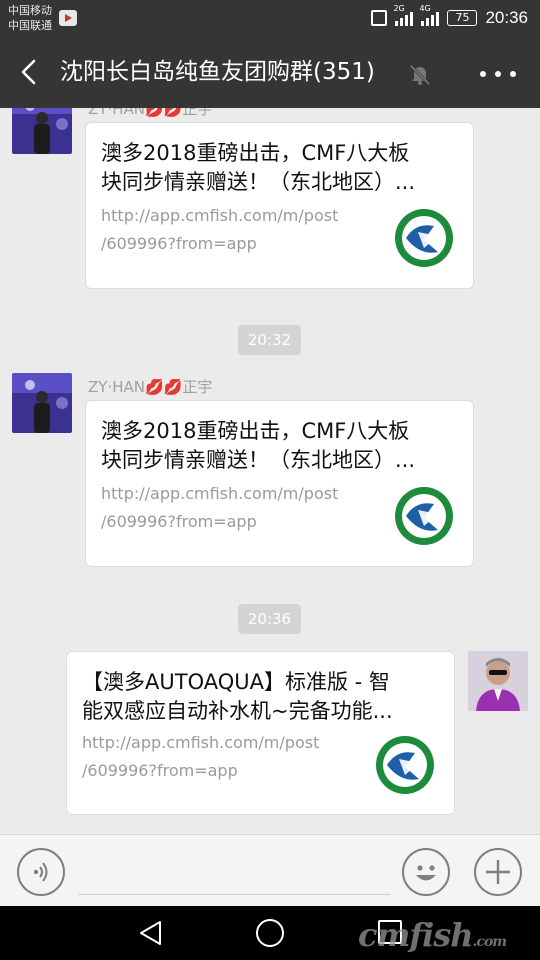  Describe the element at coordinates (151, 933) in the screenshot. I see `nav-back-icon` at that location.